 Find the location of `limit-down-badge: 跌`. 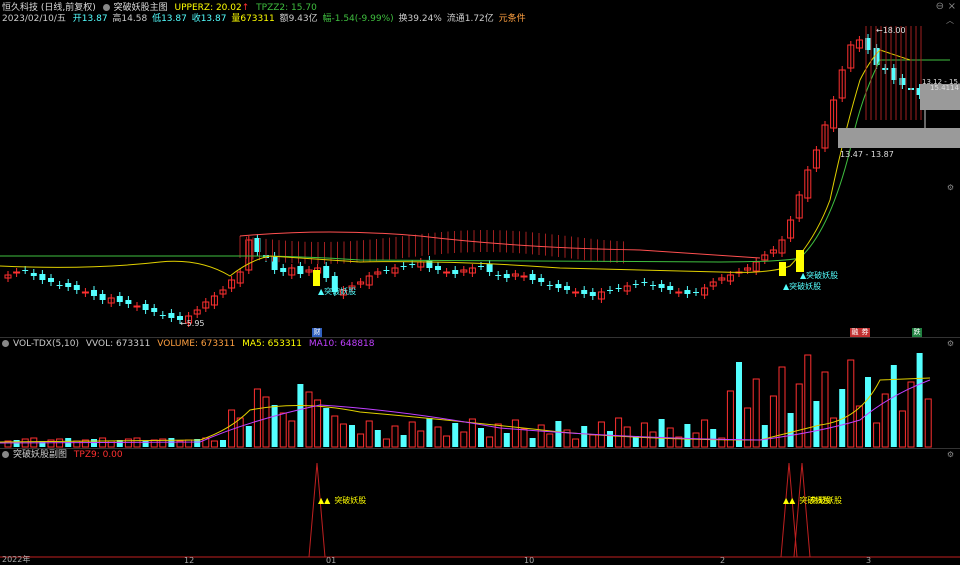

limit-down-badge: 跌 is located at coordinates (917, 332).